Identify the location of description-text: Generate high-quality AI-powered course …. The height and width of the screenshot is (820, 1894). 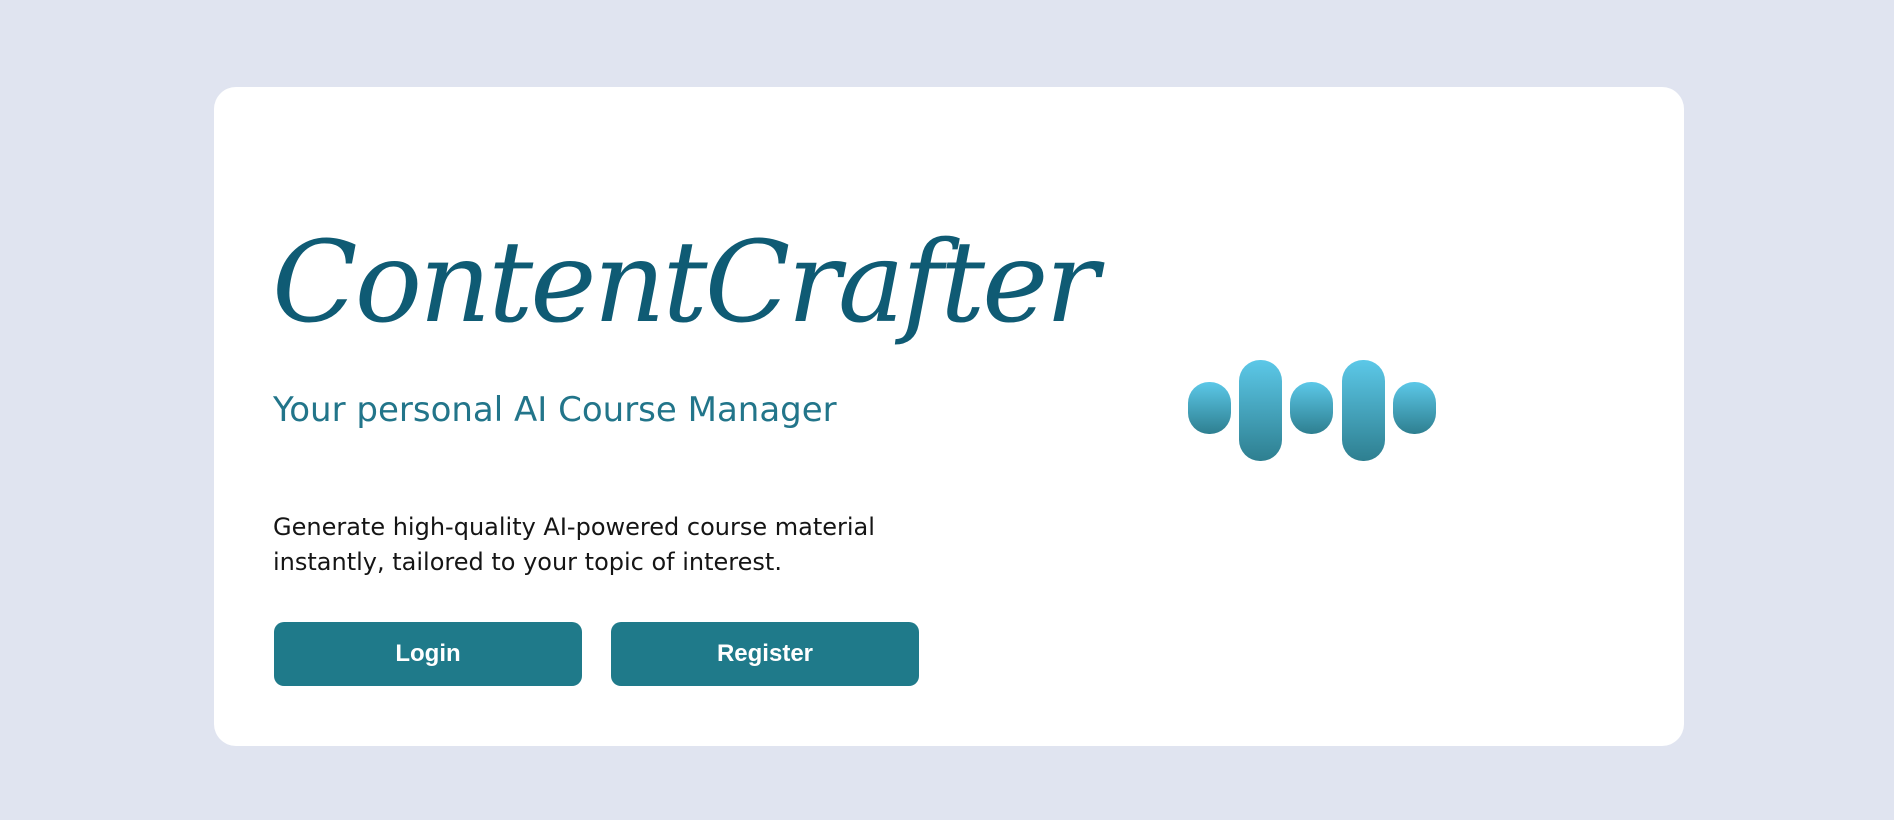
(574, 544).